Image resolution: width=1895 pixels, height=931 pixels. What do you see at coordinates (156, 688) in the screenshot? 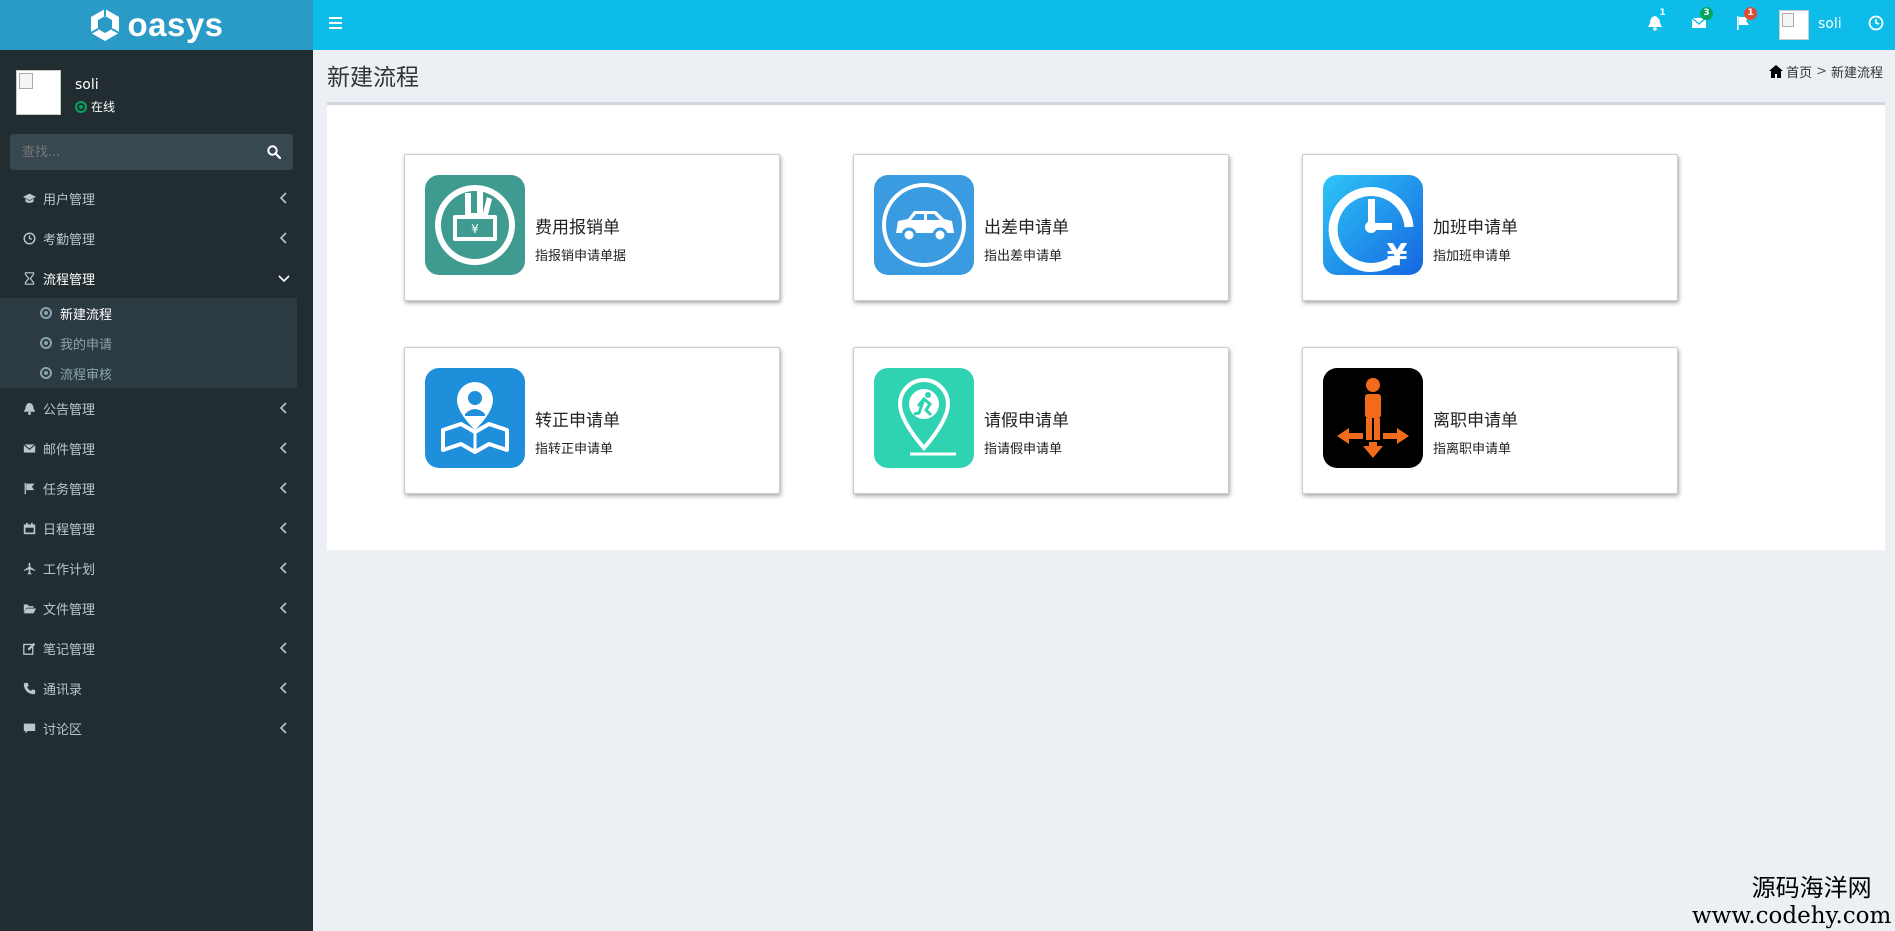
I see `sidebar-item-contacts: 通讯录` at bounding box center [156, 688].